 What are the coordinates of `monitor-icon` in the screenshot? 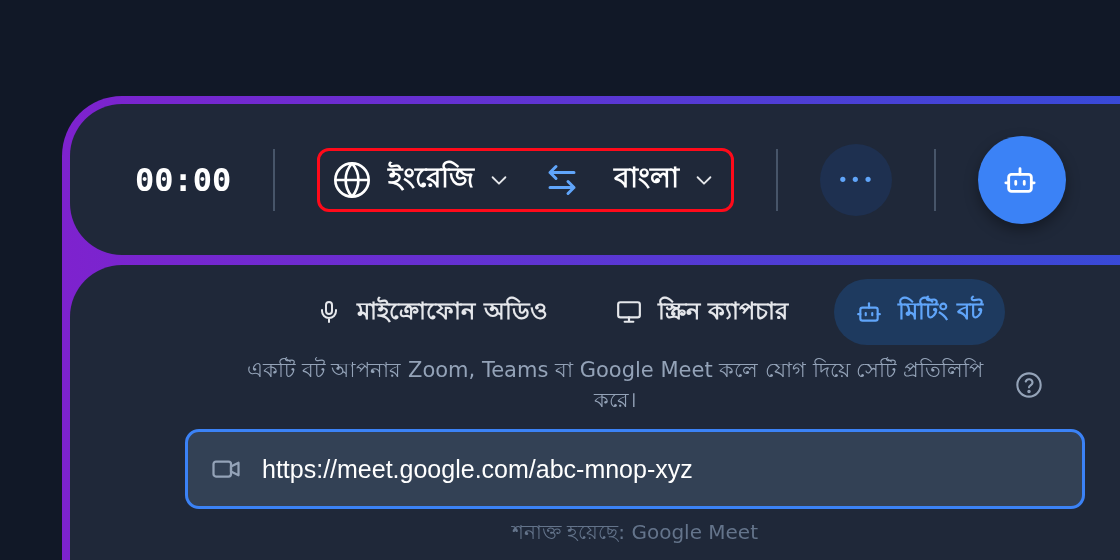 It's located at (628, 312).